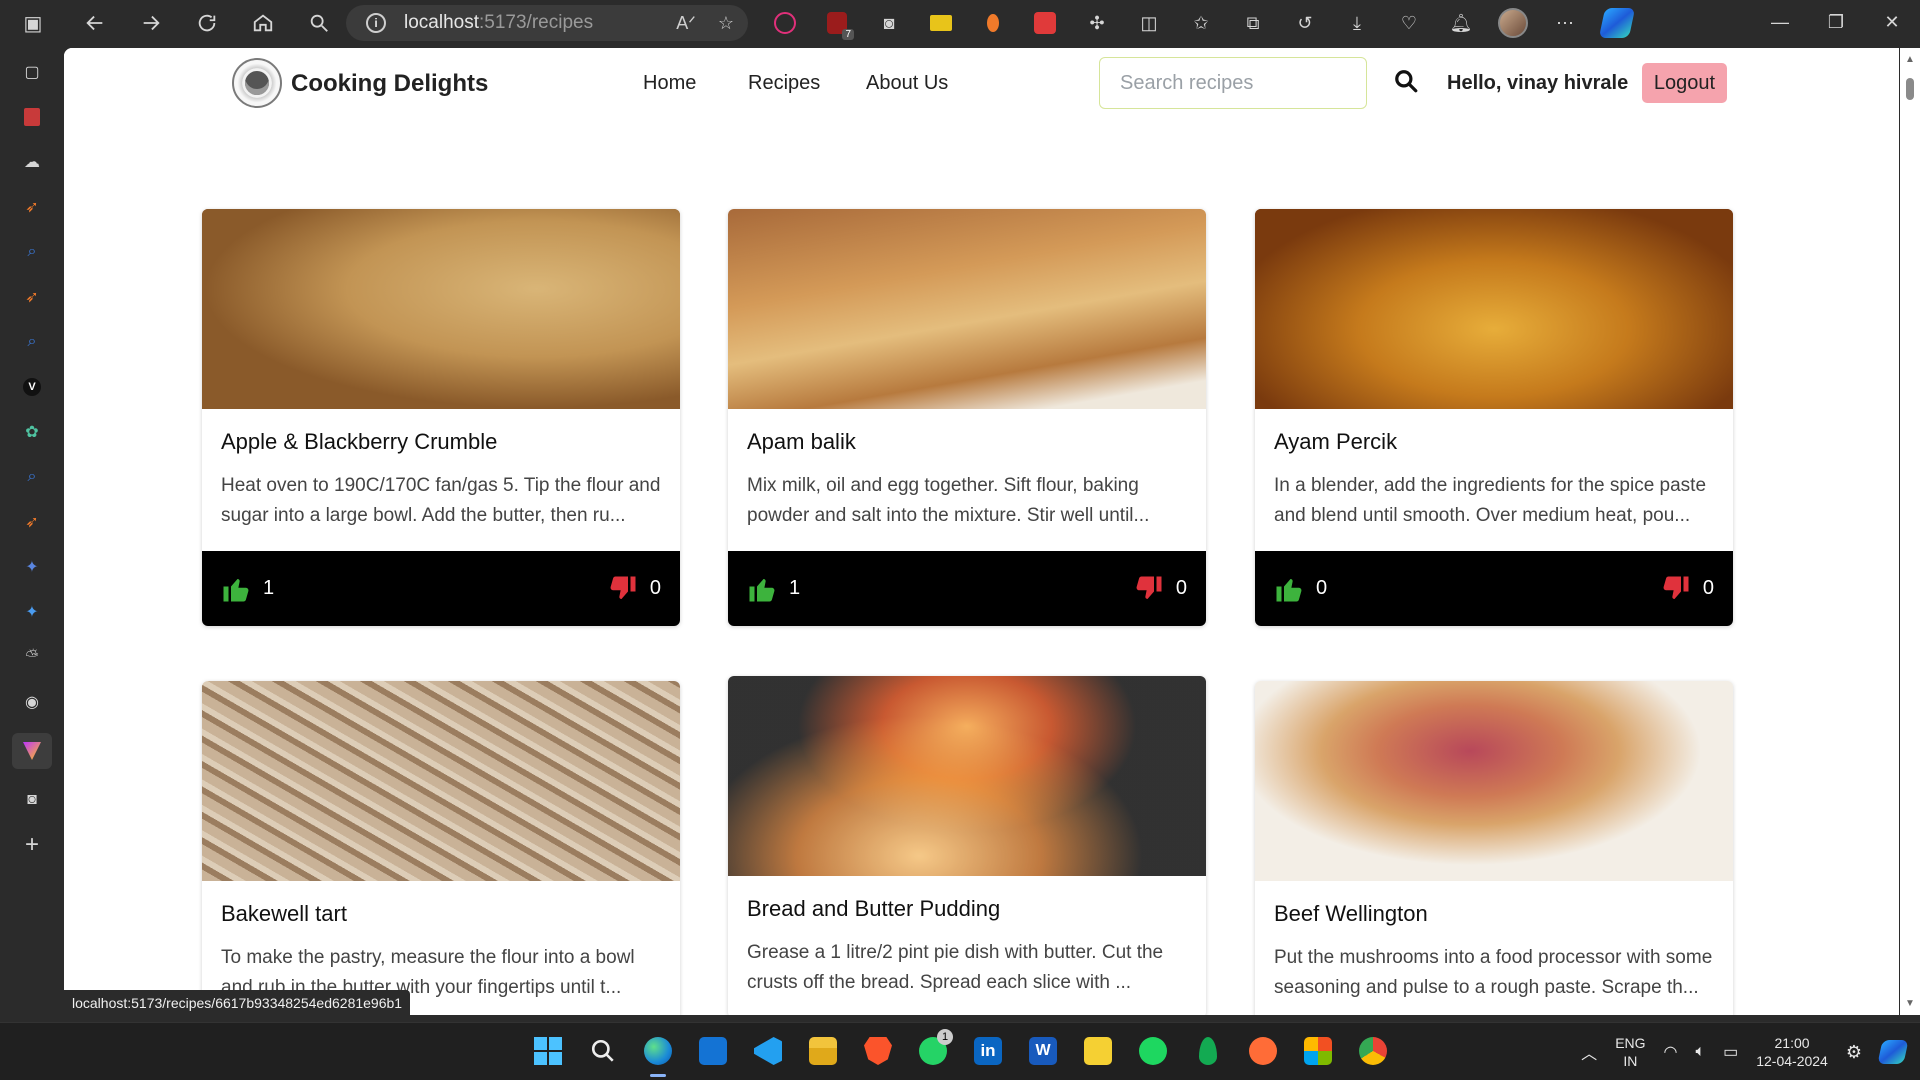 The height and width of the screenshot is (1080, 1920). What do you see at coordinates (32, 162) in the screenshot?
I see `tab-weather-icon: ☁` at bounding box center [32, 162].